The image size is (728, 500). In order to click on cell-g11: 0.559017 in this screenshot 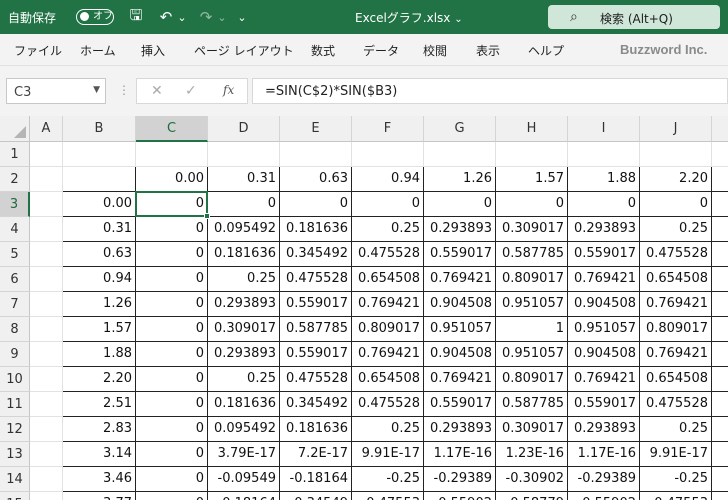, I will do `click(460, 404)`.